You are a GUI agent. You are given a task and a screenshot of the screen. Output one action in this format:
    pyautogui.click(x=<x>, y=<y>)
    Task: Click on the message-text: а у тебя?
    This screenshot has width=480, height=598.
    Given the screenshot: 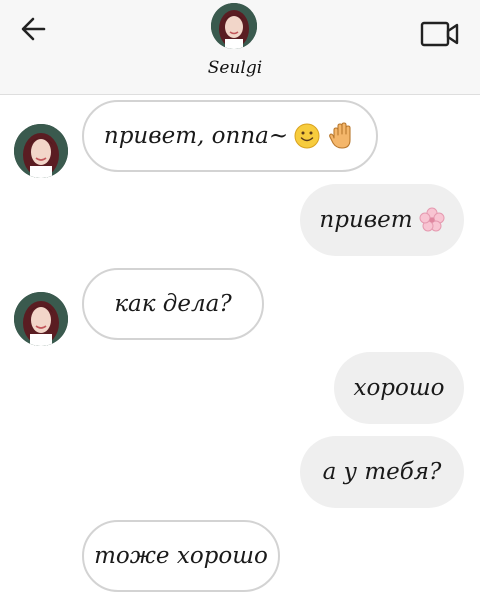 What is the action you would take?
    pyautogui.click(x=382, y=472)
    